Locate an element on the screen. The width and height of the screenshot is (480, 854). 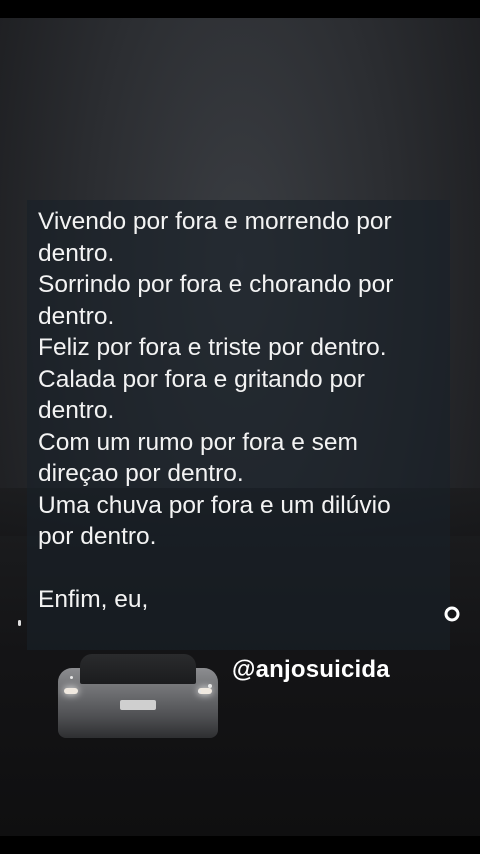
poem-line: direçao por dentro. is located at coordinates (141, 473).